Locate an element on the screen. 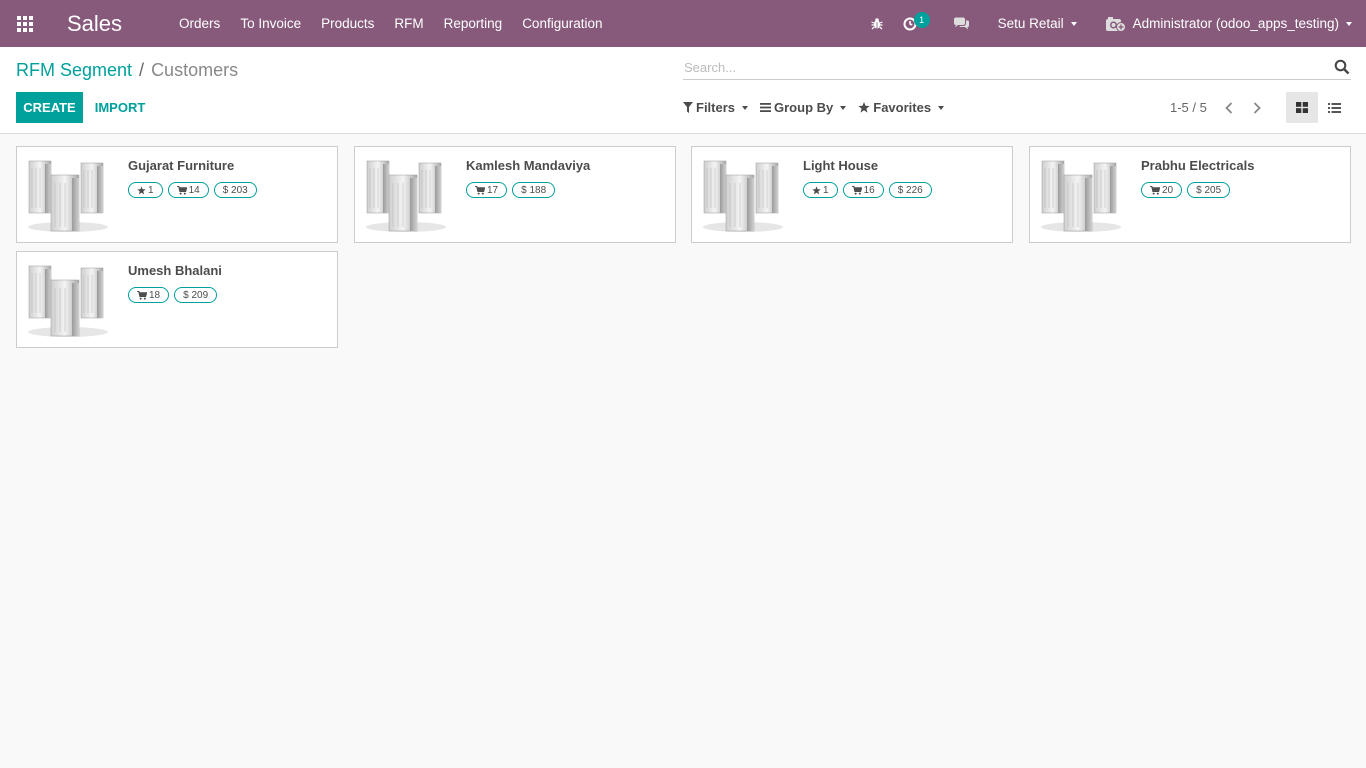  company-switcher: Setu Retail is located at coordinates (1037, 23).